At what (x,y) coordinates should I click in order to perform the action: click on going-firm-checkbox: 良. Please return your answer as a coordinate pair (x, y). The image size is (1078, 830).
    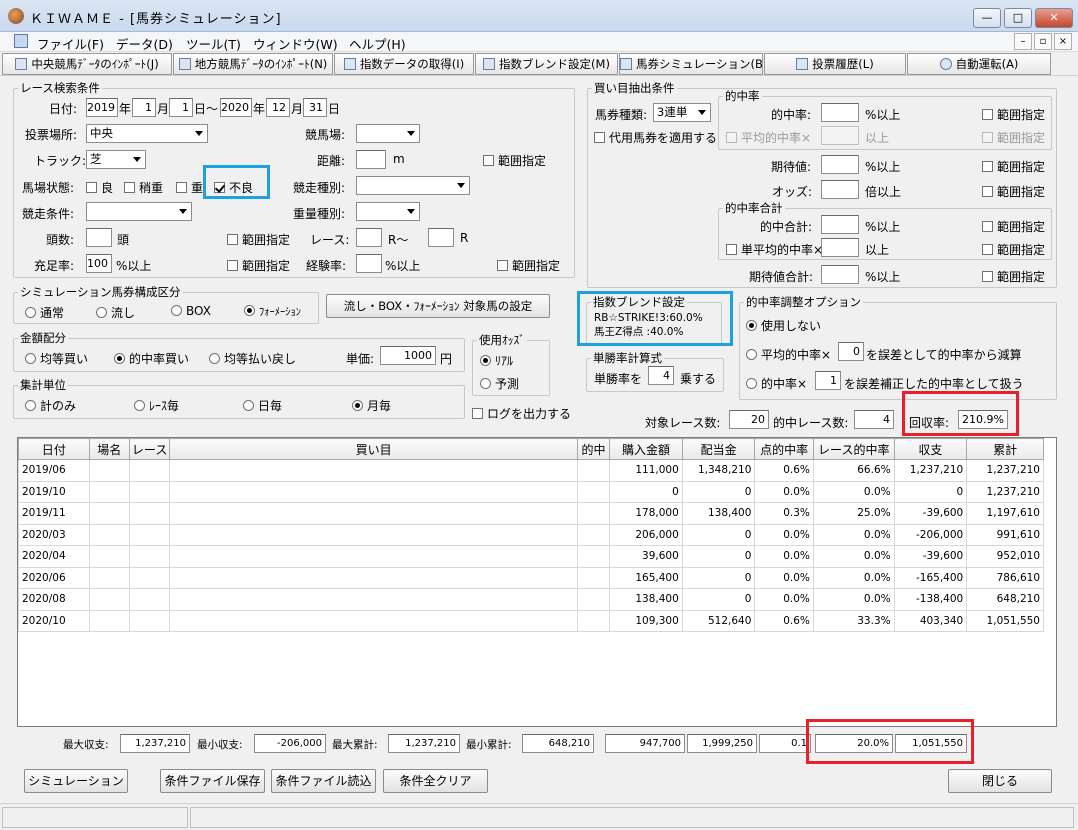
    Looking at the image, I should click on (99, 187).